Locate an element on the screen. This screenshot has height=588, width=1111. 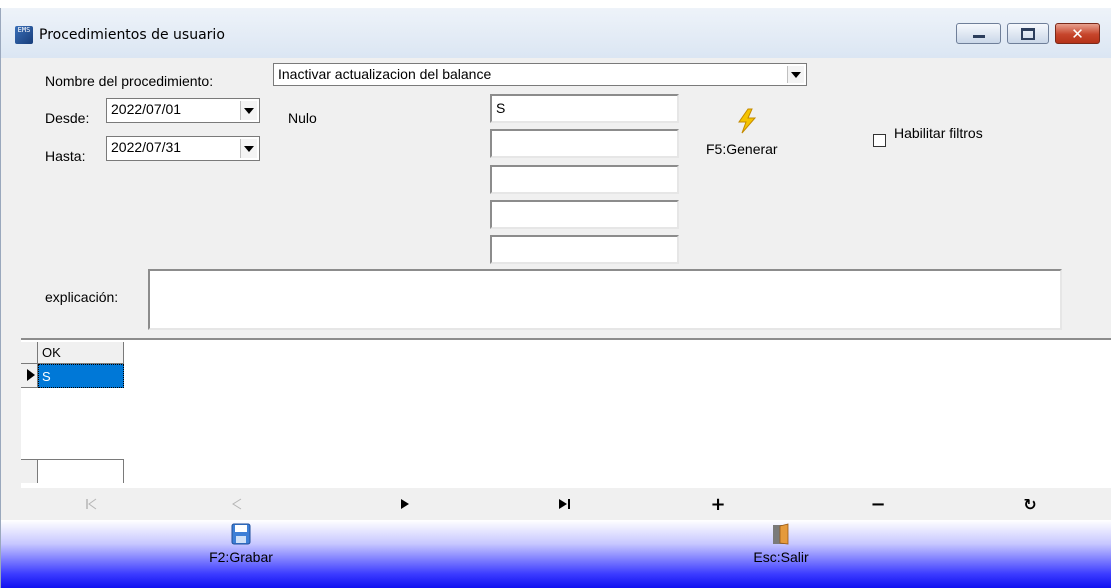
next-record-icon is located at coordinates (405, 504).